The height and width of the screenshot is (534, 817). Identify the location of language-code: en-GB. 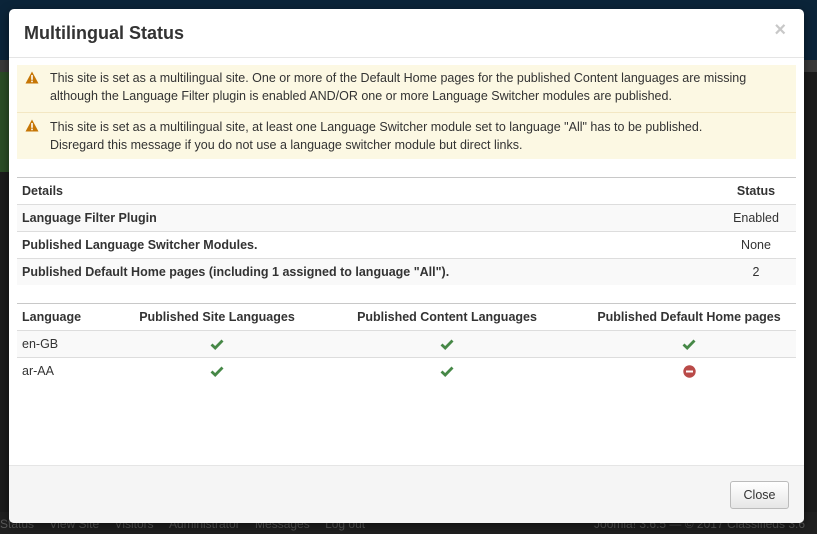
(69, 344).